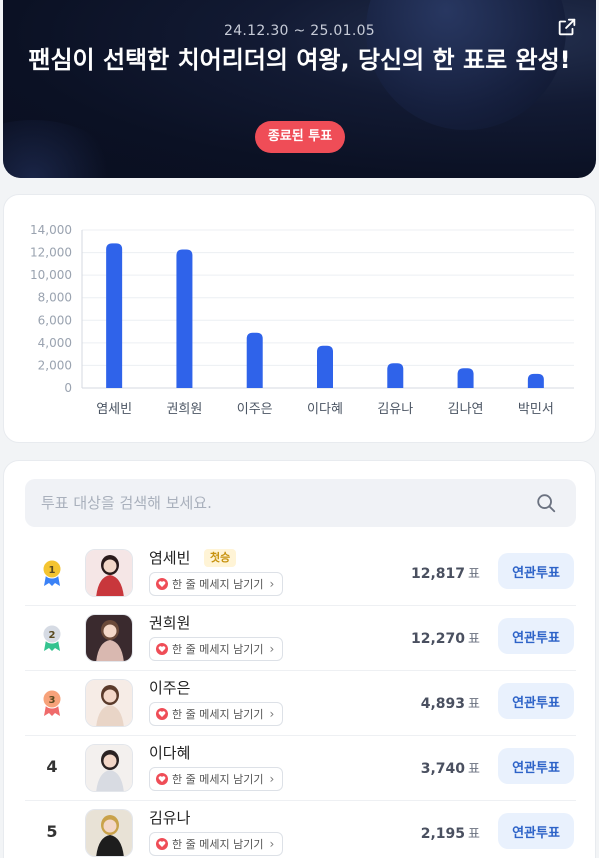 The height and width of the screenshot is (858, 599). What do you see at coordinates (170, 688) in the screenshot?
I see `candidate-name: 이주은` at bounding box center [170, 688].